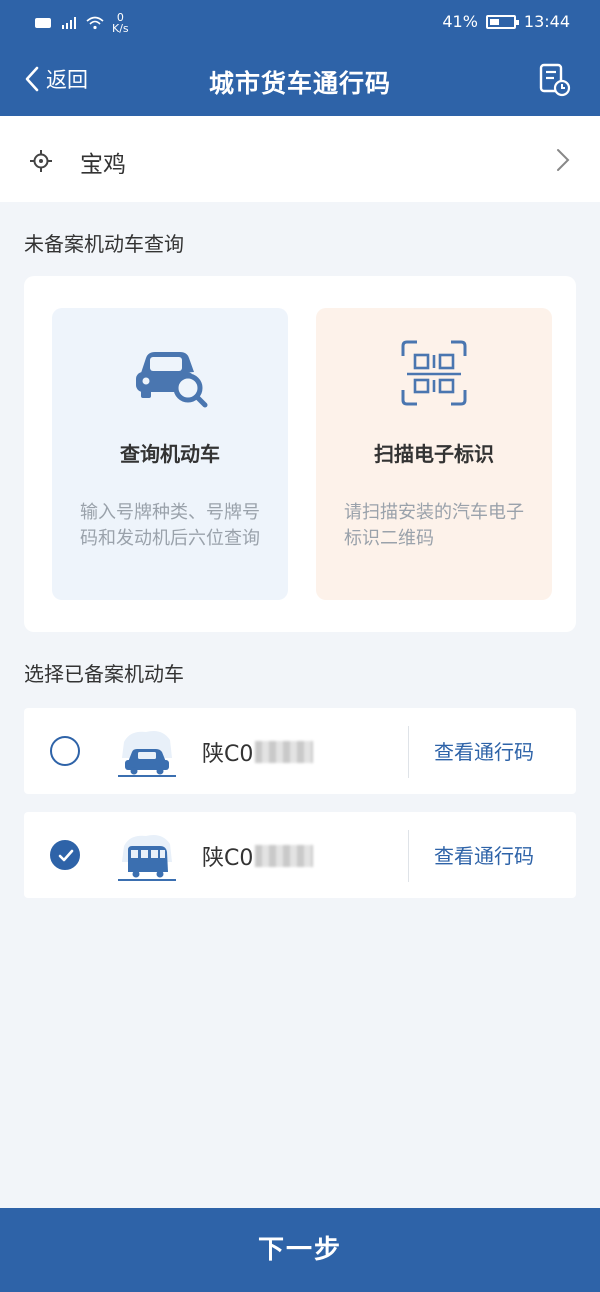  Describe the element at coordinates (299, 83) in the screenshot. I see `page-title: 城市货车通行码` at that location.